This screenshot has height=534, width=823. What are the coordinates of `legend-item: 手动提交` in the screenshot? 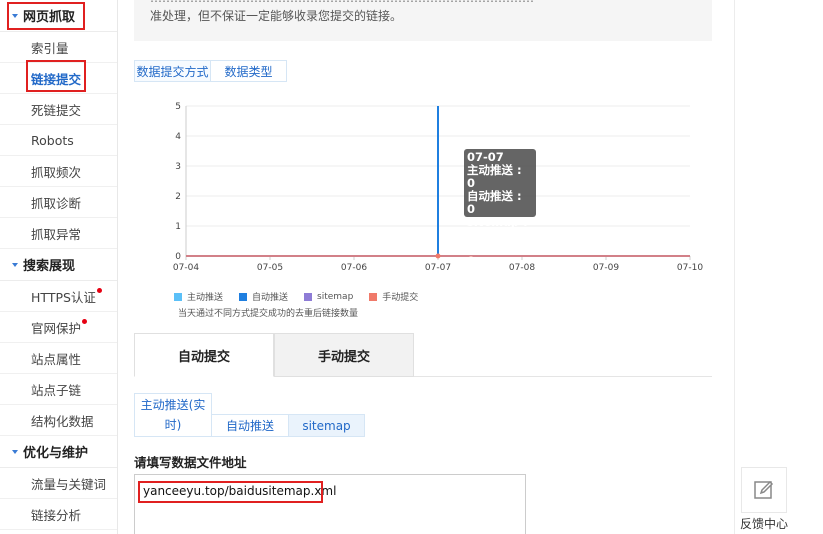 It's located at (393, 296).